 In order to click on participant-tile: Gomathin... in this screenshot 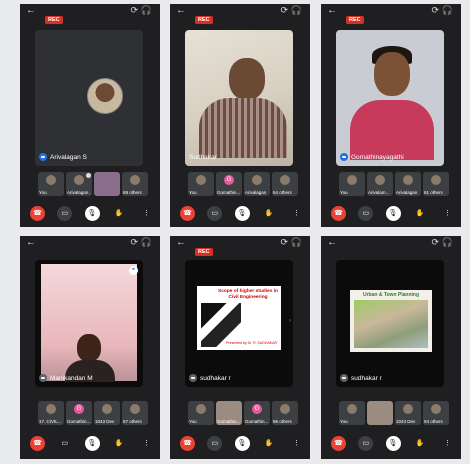, I will do `click(229, 413)`.